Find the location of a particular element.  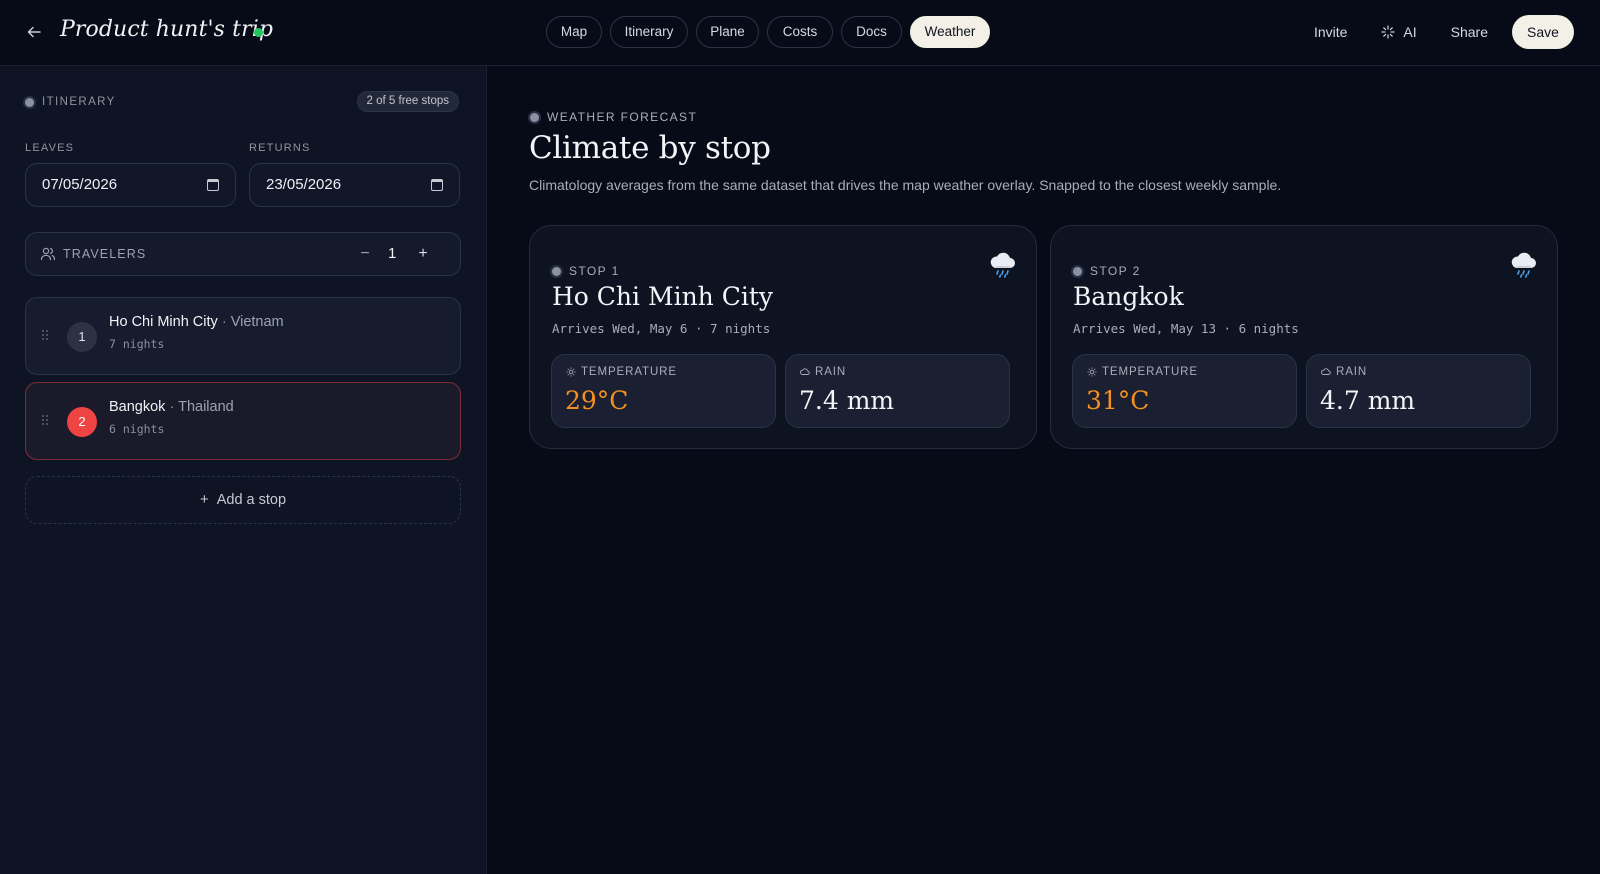

decrement-travelers-button: − is located at coordinates (365, 254).